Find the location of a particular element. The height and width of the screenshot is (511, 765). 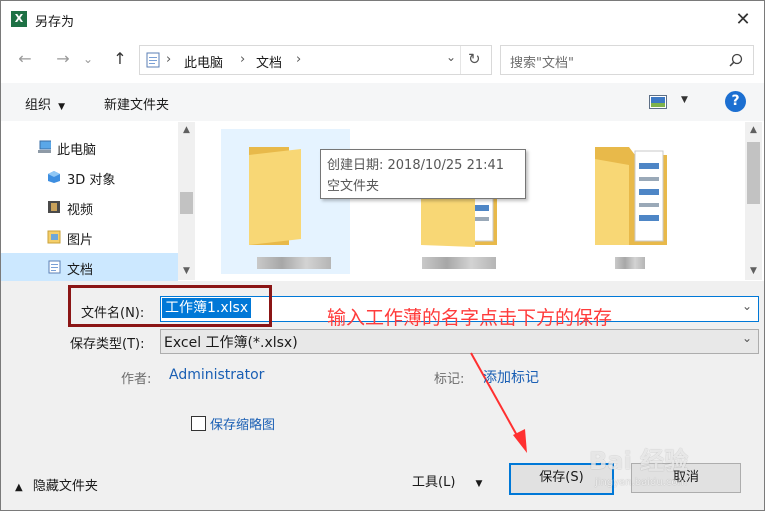

3d-objects-icon is located at coordinates (54, 177).